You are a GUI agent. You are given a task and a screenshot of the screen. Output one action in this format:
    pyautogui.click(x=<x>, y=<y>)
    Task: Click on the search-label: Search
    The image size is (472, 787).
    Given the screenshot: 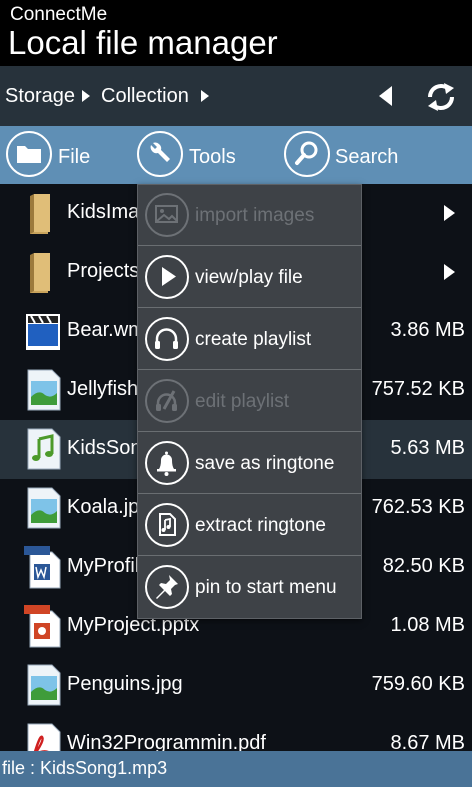 What is the action you would take?
    pyautogui.click(x=366, y=157)
    